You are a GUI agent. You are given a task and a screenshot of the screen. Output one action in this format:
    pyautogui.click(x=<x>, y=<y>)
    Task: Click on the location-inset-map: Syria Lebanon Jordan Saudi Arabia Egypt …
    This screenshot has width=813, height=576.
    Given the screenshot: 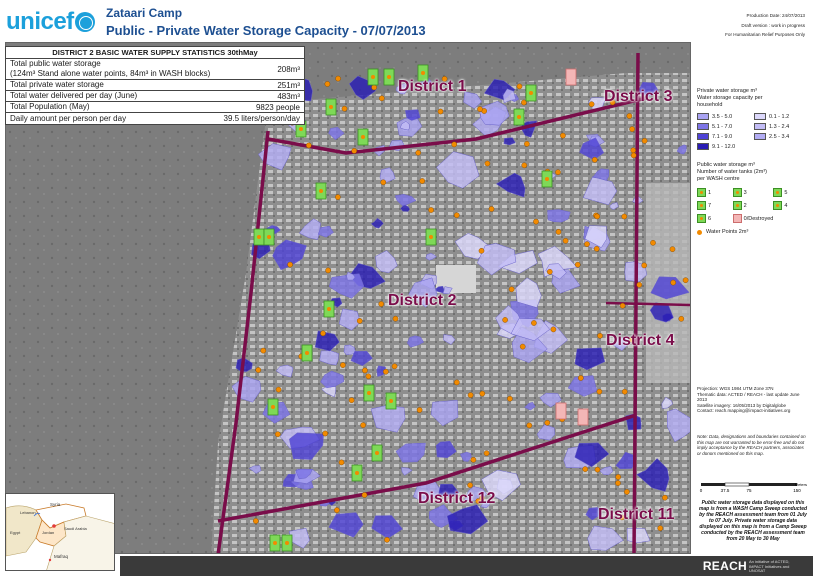 What is the action you would take?
    pyautogui.click(x=60, y=532)
    